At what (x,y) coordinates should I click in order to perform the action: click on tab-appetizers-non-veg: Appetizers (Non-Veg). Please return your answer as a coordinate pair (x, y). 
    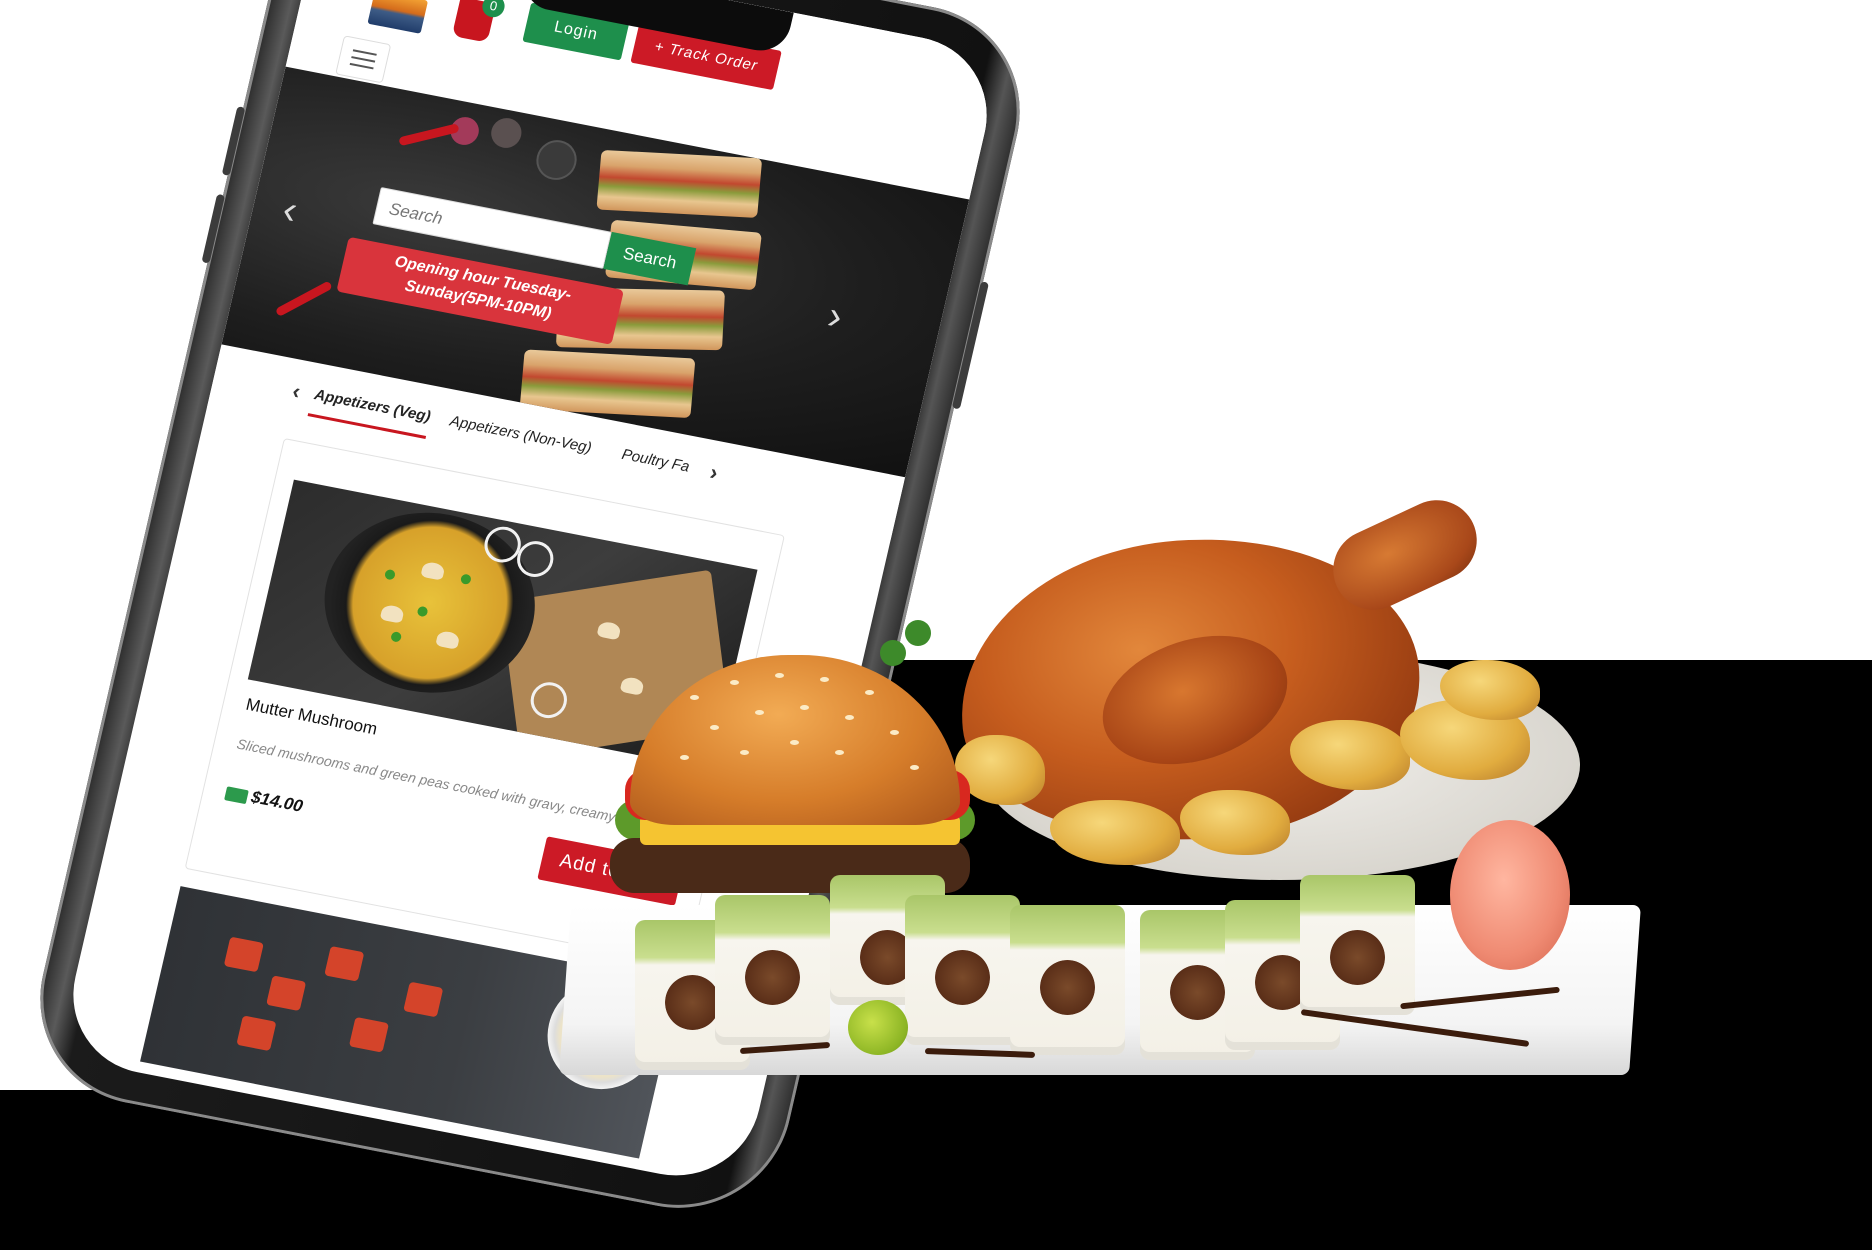
    Looking at the image, I should click on (520, 435).